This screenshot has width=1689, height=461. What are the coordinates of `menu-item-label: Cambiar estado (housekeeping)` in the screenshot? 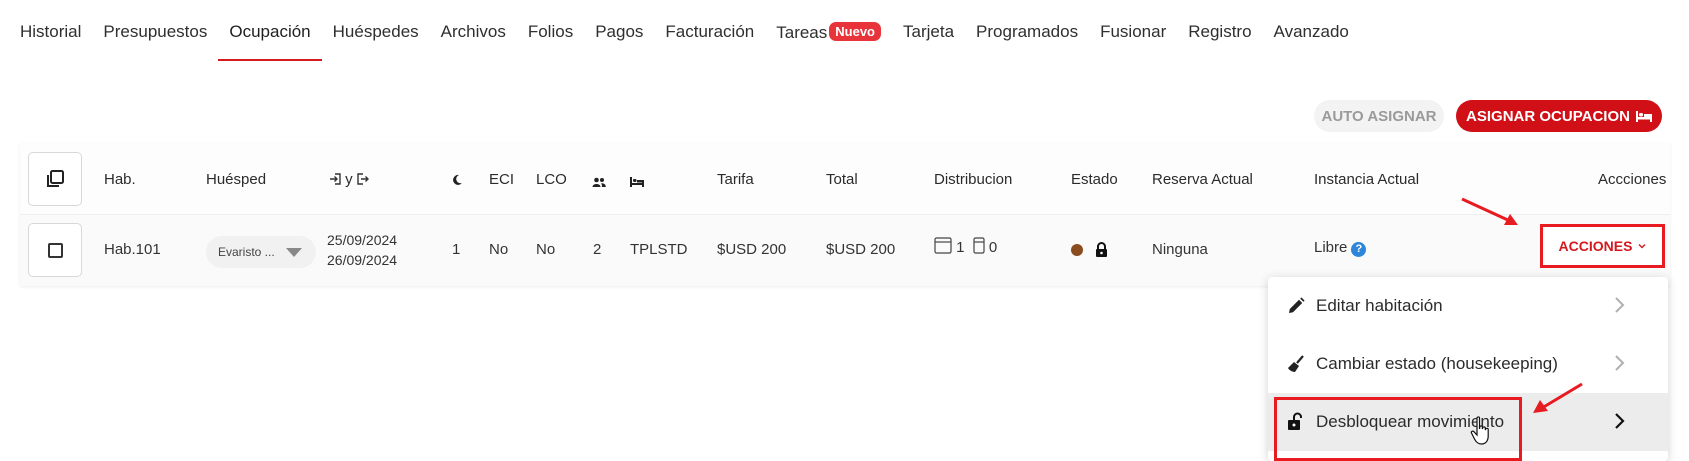 It's located at (1437, 363).